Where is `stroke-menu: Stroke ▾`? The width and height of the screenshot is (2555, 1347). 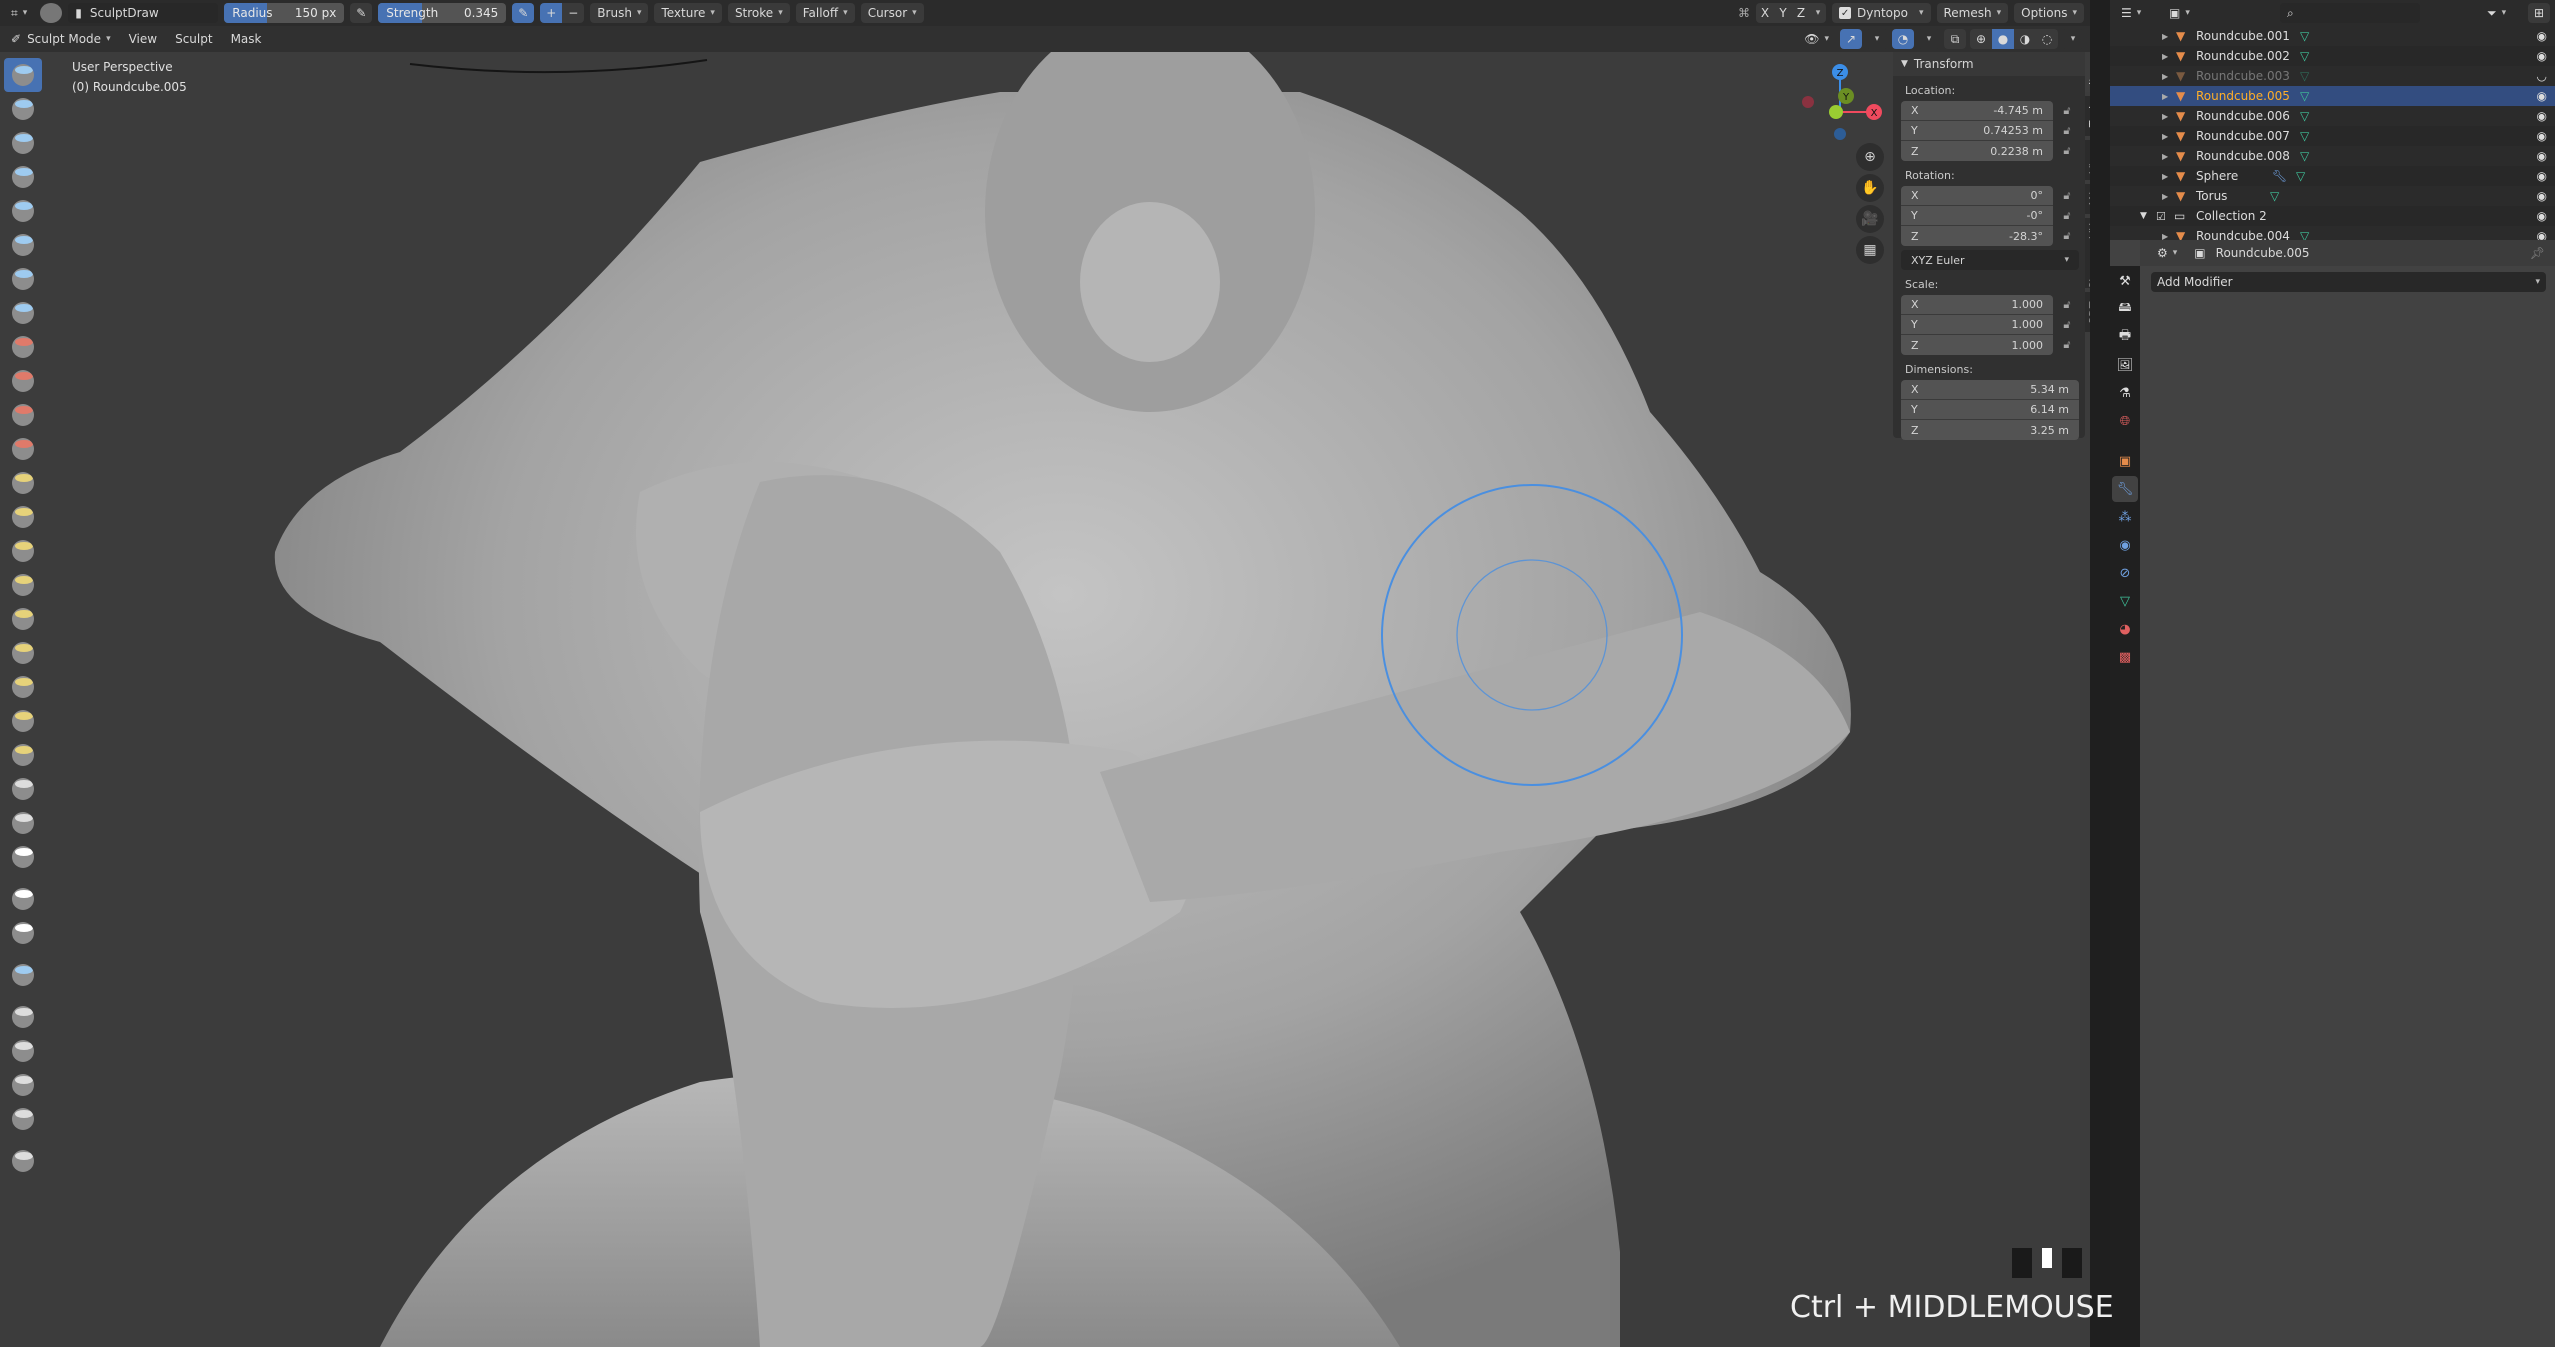
stroke-menu: Stroke ▾ is located at coordinates (758, 13).